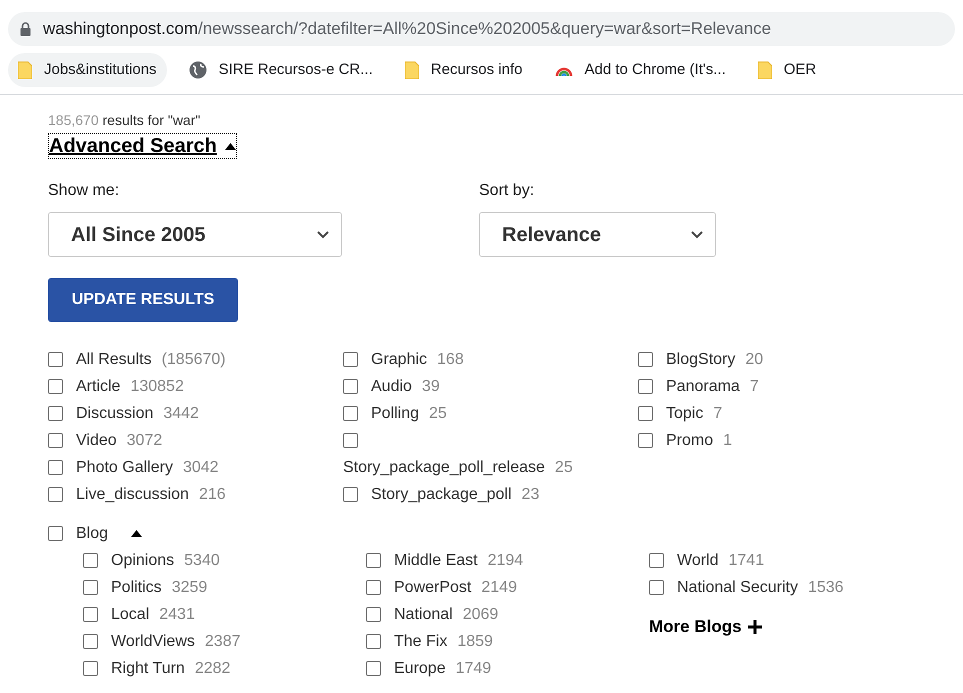 The image size is (963, 693). What do you see at coordinates (420, 668) in the screenshot?
I see `option-label: Europe` at bounding box center [420, 668].